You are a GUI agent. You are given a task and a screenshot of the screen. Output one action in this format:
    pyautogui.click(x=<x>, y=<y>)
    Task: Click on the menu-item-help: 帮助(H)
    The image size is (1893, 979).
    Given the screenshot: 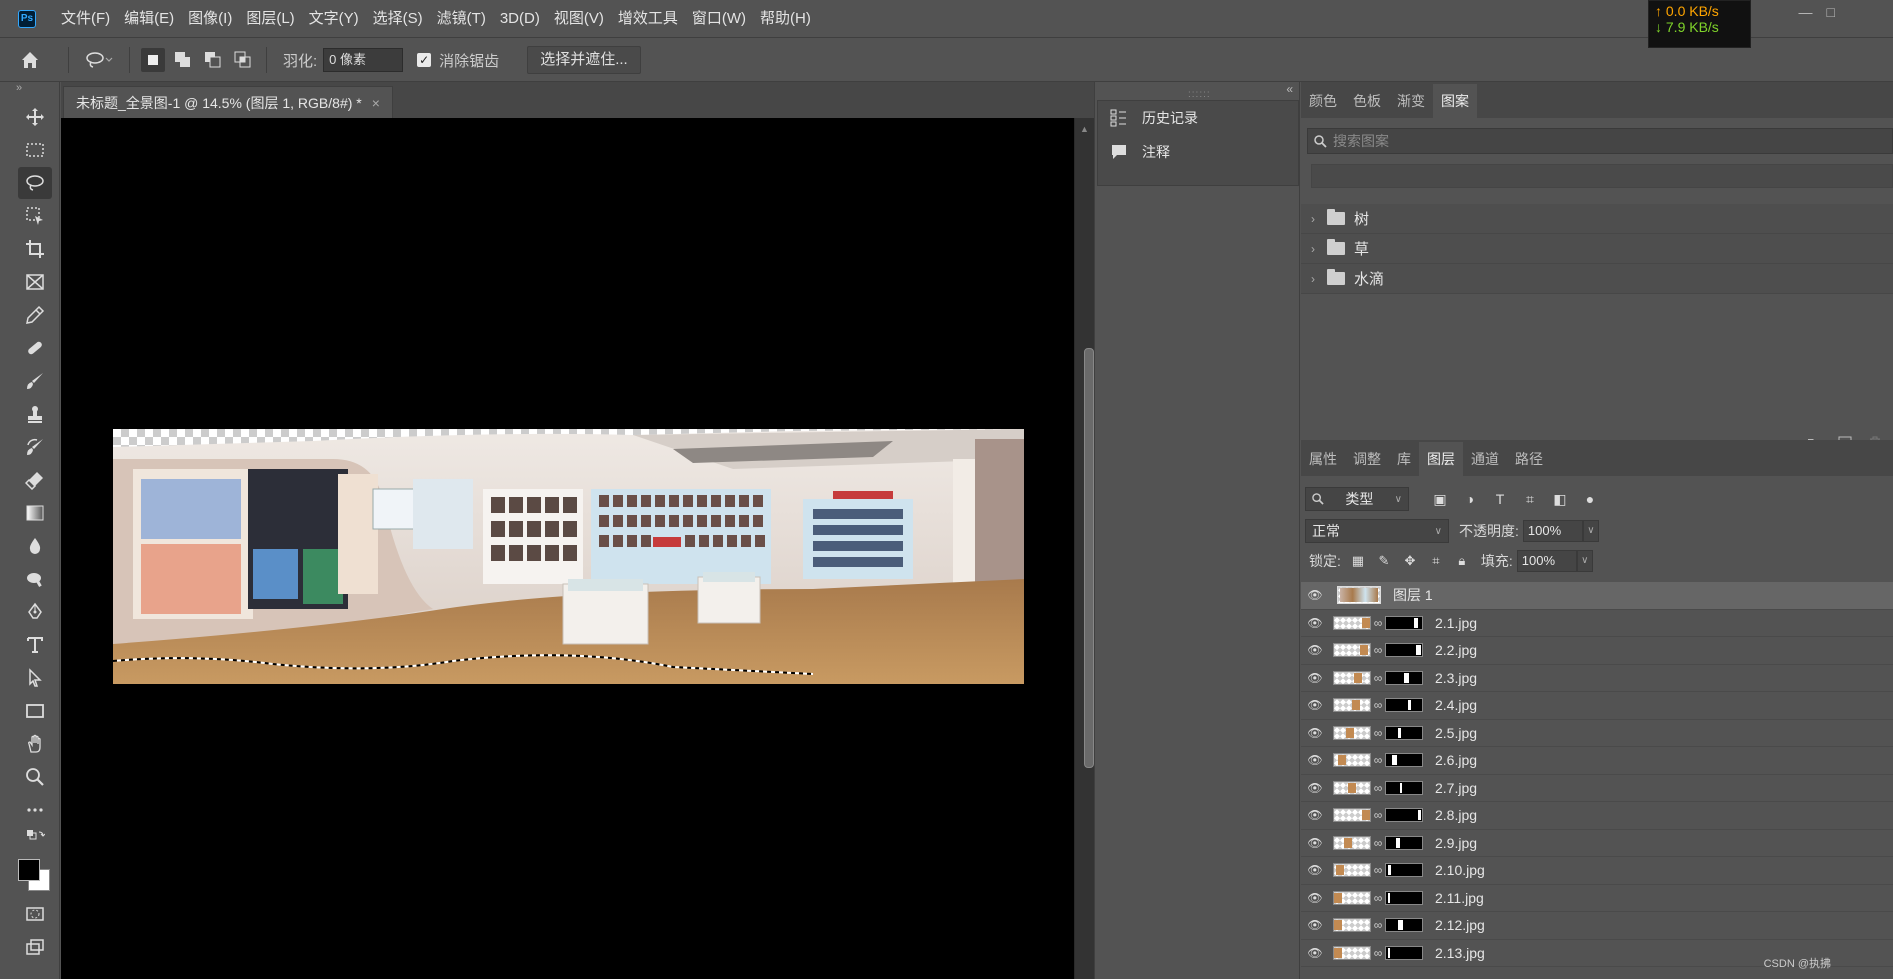 What is the action you would take?
    pyautogui.click(x=785, y=19)
    